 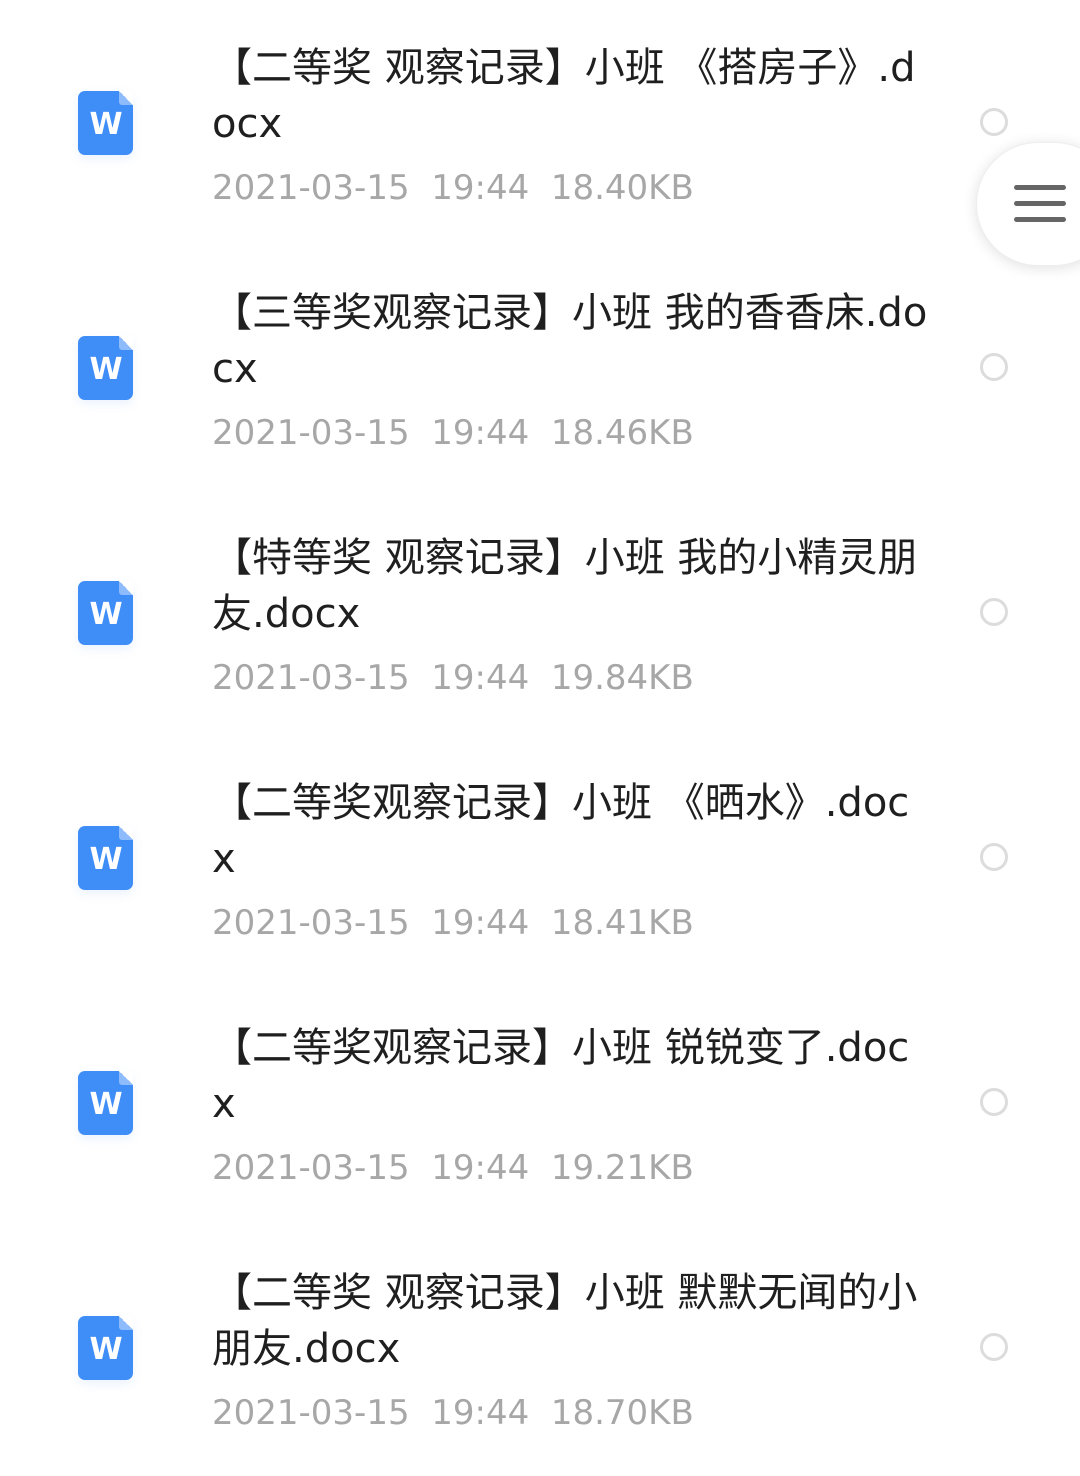 I want to click on file-name: 【二等奖 观察记录】小班 默默无闻的小朋友.docx, so click(x=565, y=1321).